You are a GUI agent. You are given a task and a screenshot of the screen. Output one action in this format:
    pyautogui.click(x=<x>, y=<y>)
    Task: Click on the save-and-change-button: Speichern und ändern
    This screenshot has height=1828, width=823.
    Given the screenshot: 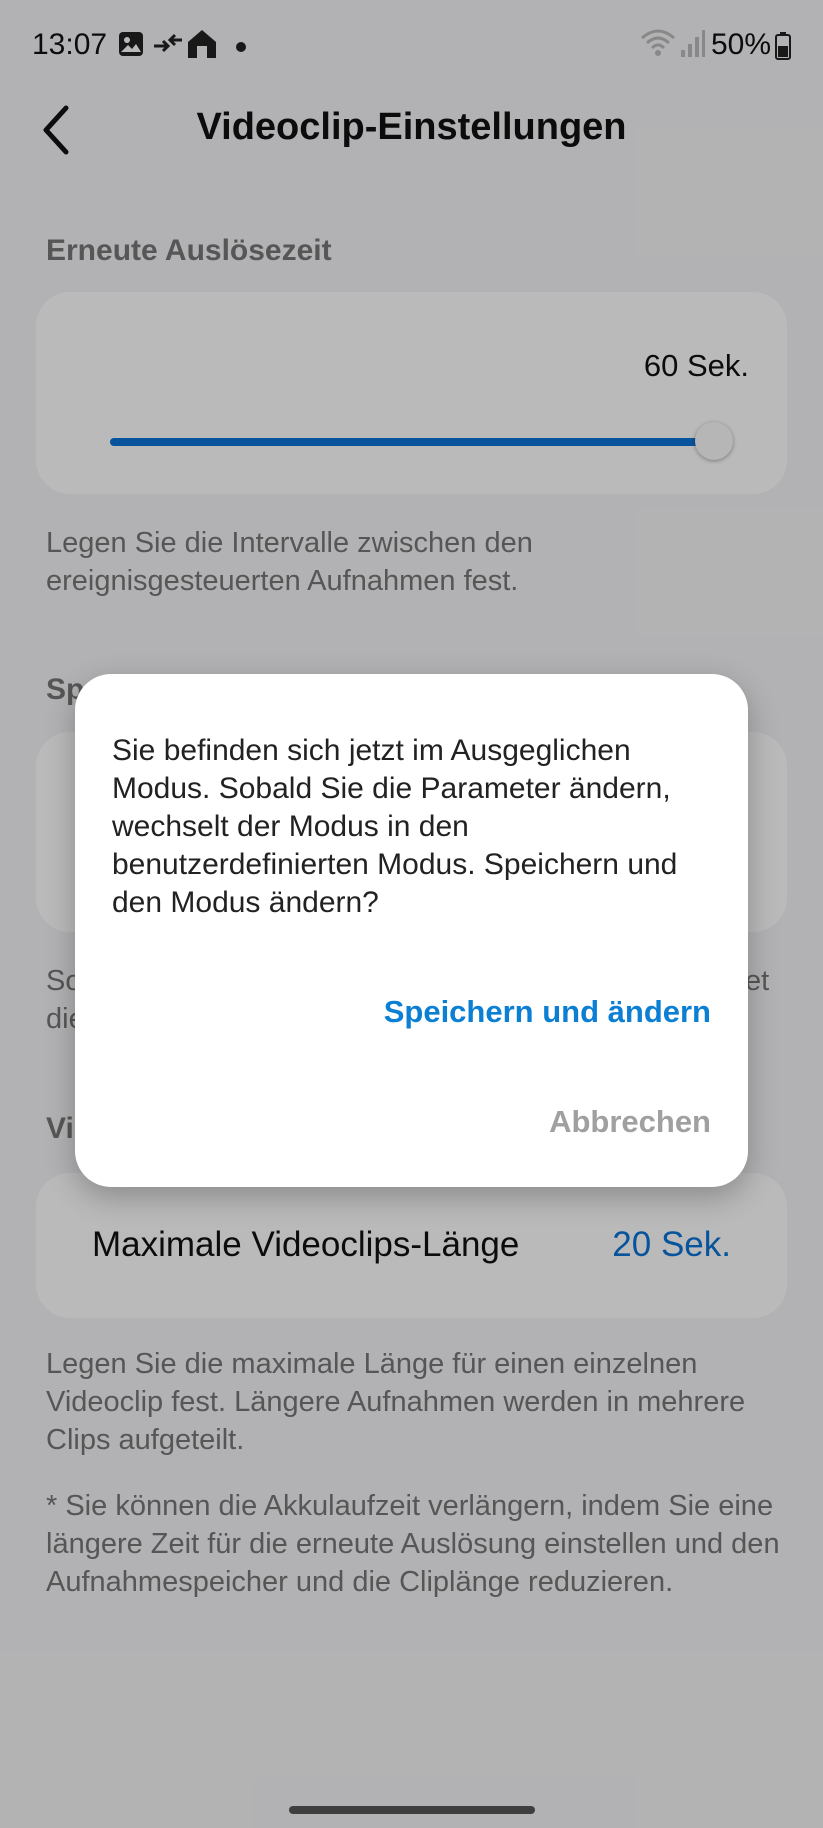 What is the action you would take?
    pyautogui.click(x=547, y=1012)
    